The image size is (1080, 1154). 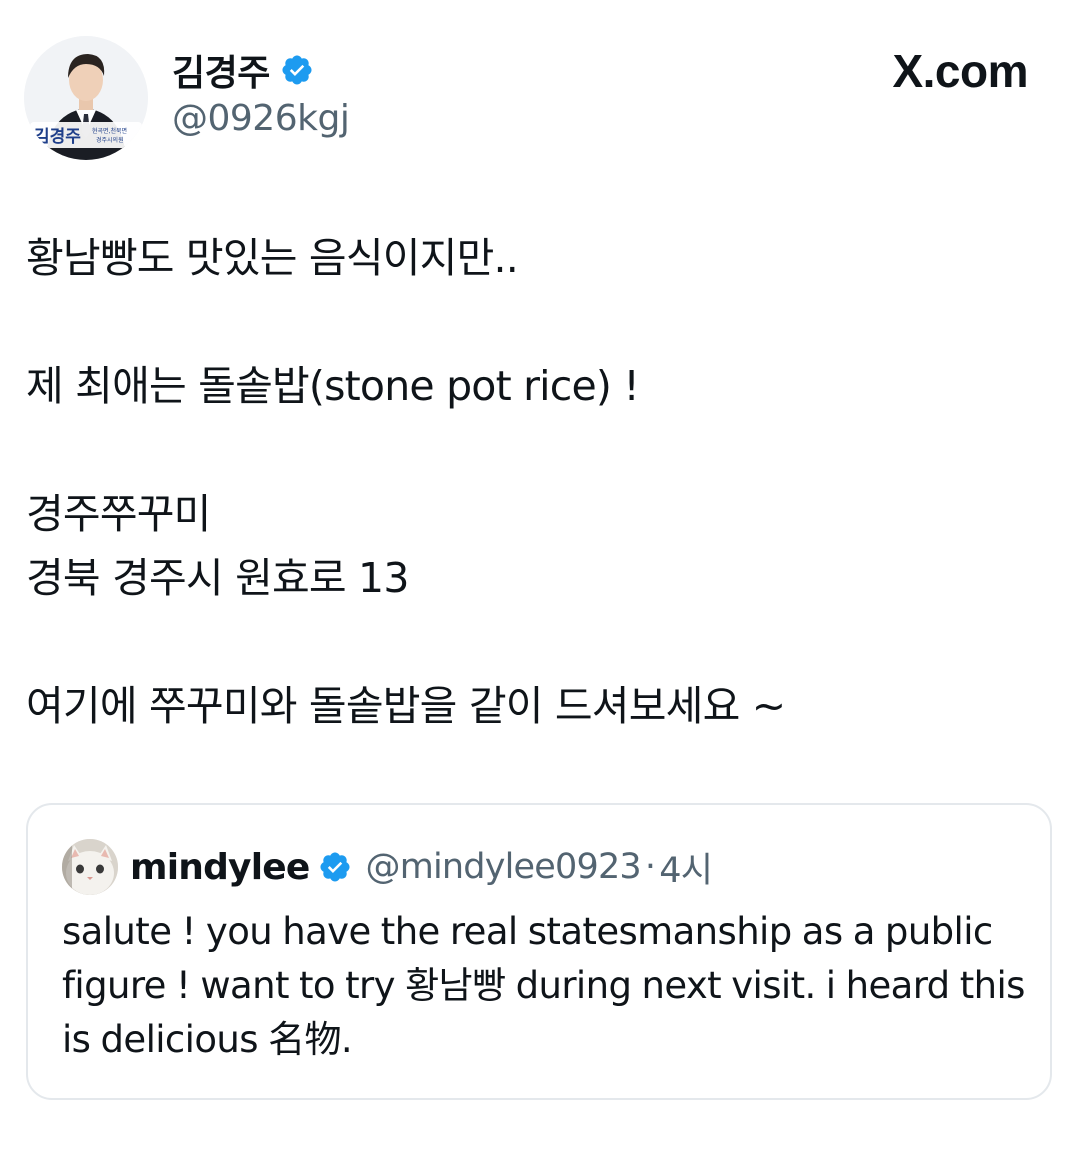 What do you see at coordinates (57, 137) in the screenshot?
I see `avatar-banner-name: 김경주` at bounding box center [57, 137].